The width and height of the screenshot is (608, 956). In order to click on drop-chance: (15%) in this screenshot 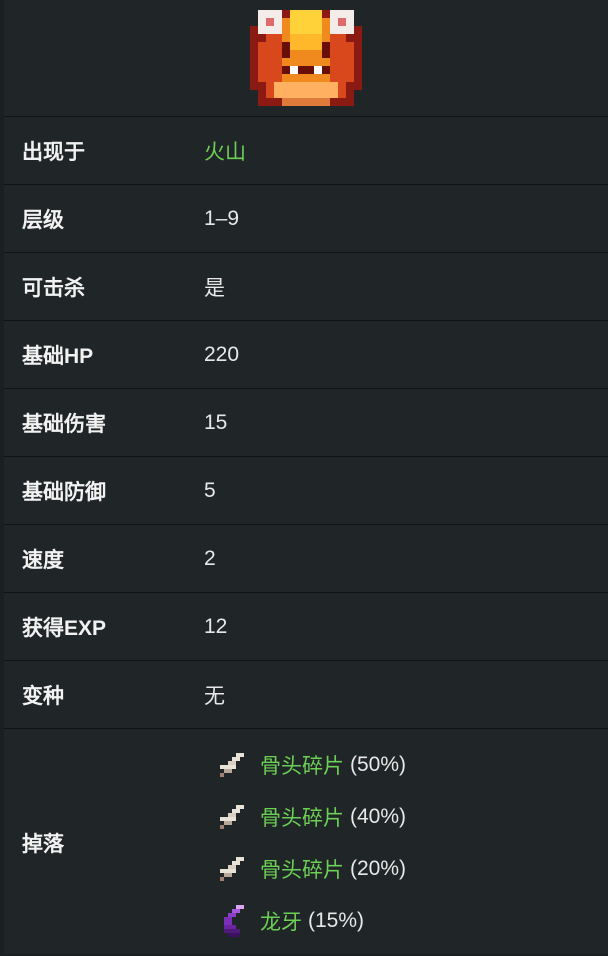, I will do `click(336, 920)`.